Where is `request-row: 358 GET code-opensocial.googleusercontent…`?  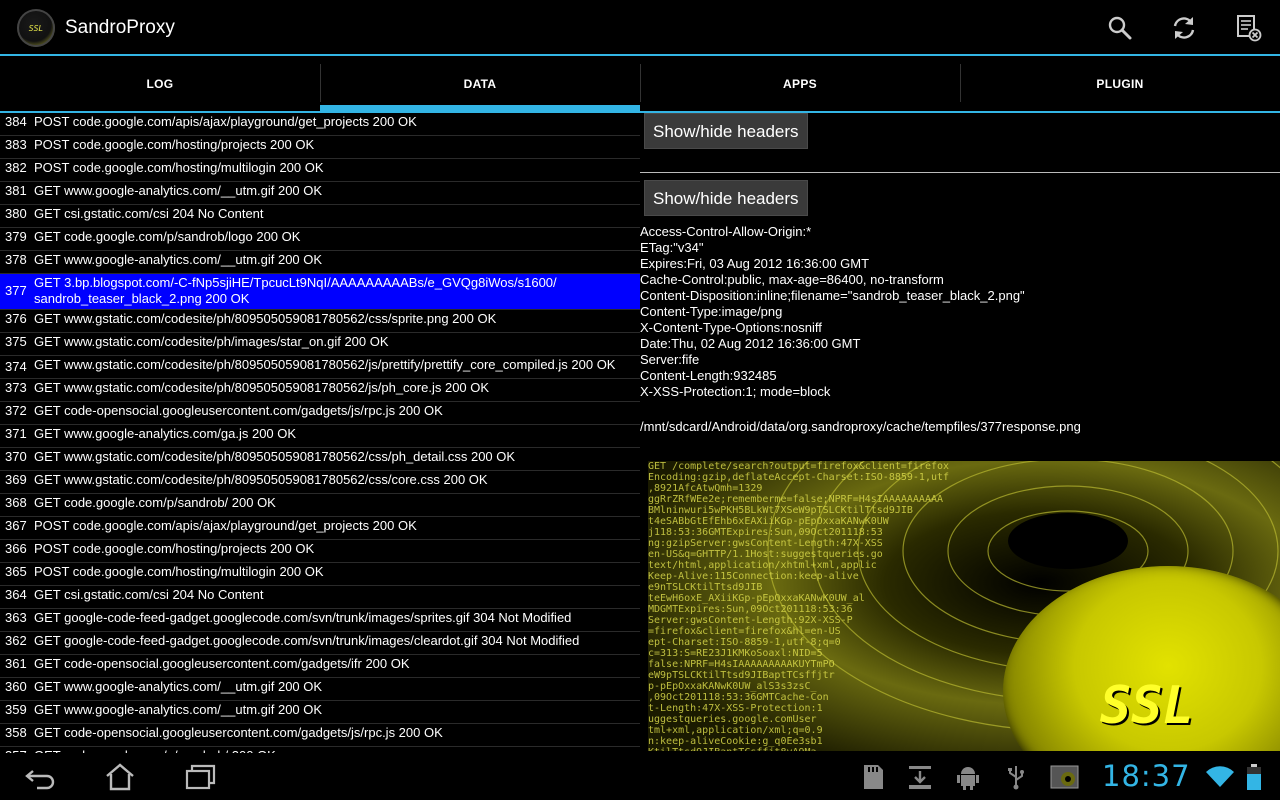 request-row: 358 GET code-opensocial.googleusercontent… is located at coordinates (320, 735).